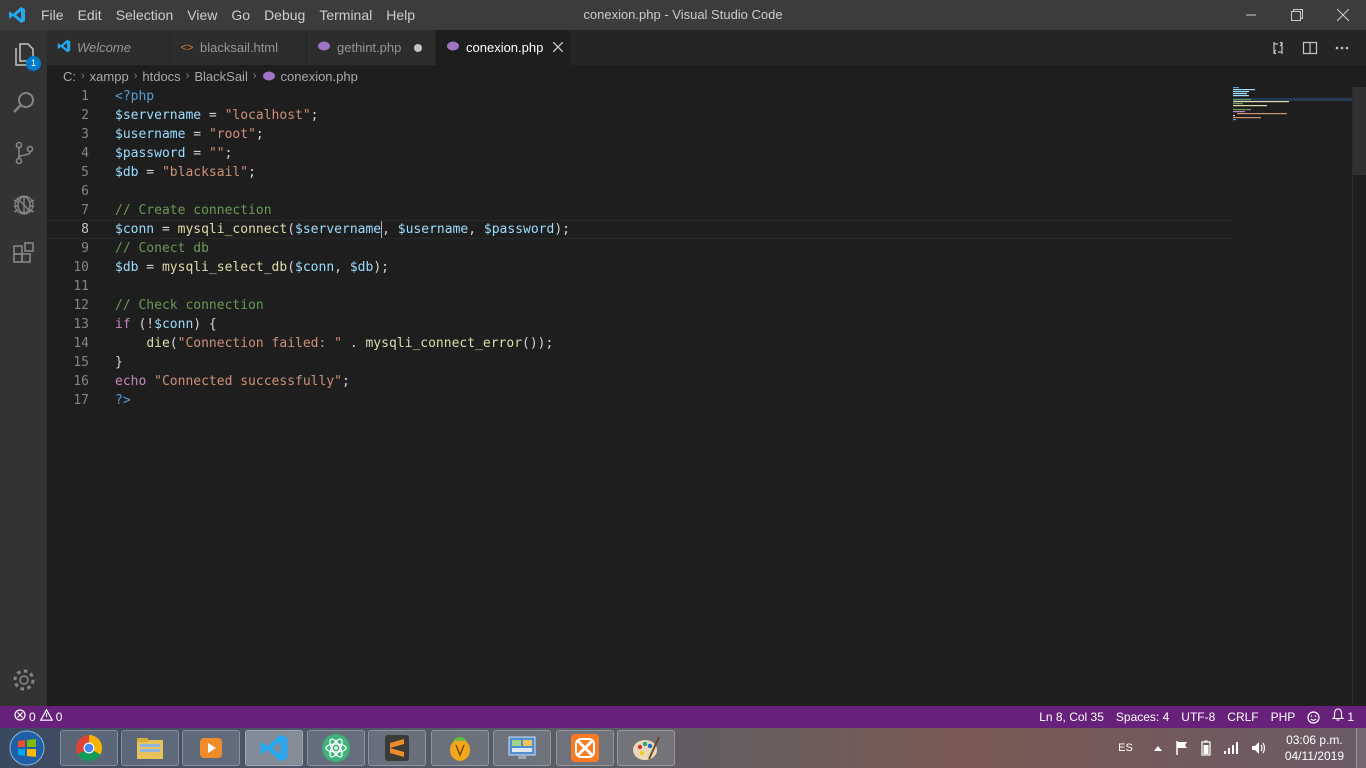 This screenshot has width=1366, height=768. What do you see at coordinates (640, 115) in the screenshot?
I see `code-line: 2 $servername = "localhost";` at bounding box center [640, 115].